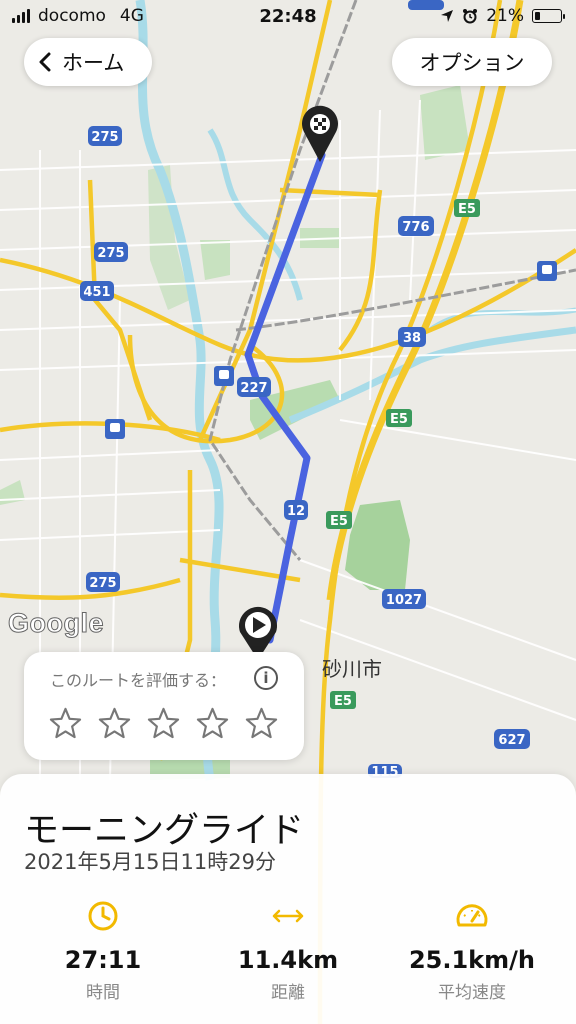  I want to click on distance-icon, so click(288, 916).